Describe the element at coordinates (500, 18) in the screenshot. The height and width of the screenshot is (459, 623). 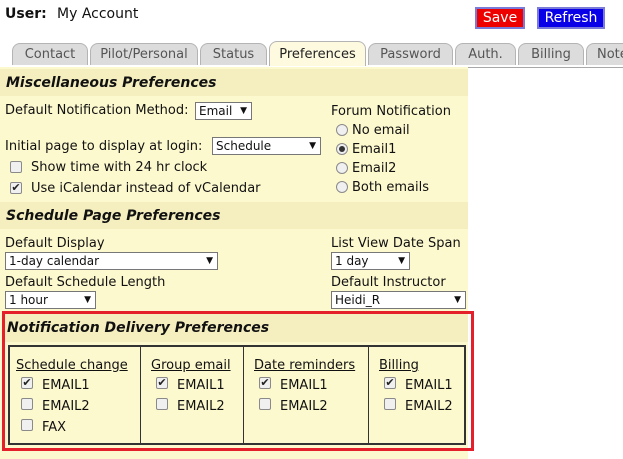
I see `save-button: Save` at that location.